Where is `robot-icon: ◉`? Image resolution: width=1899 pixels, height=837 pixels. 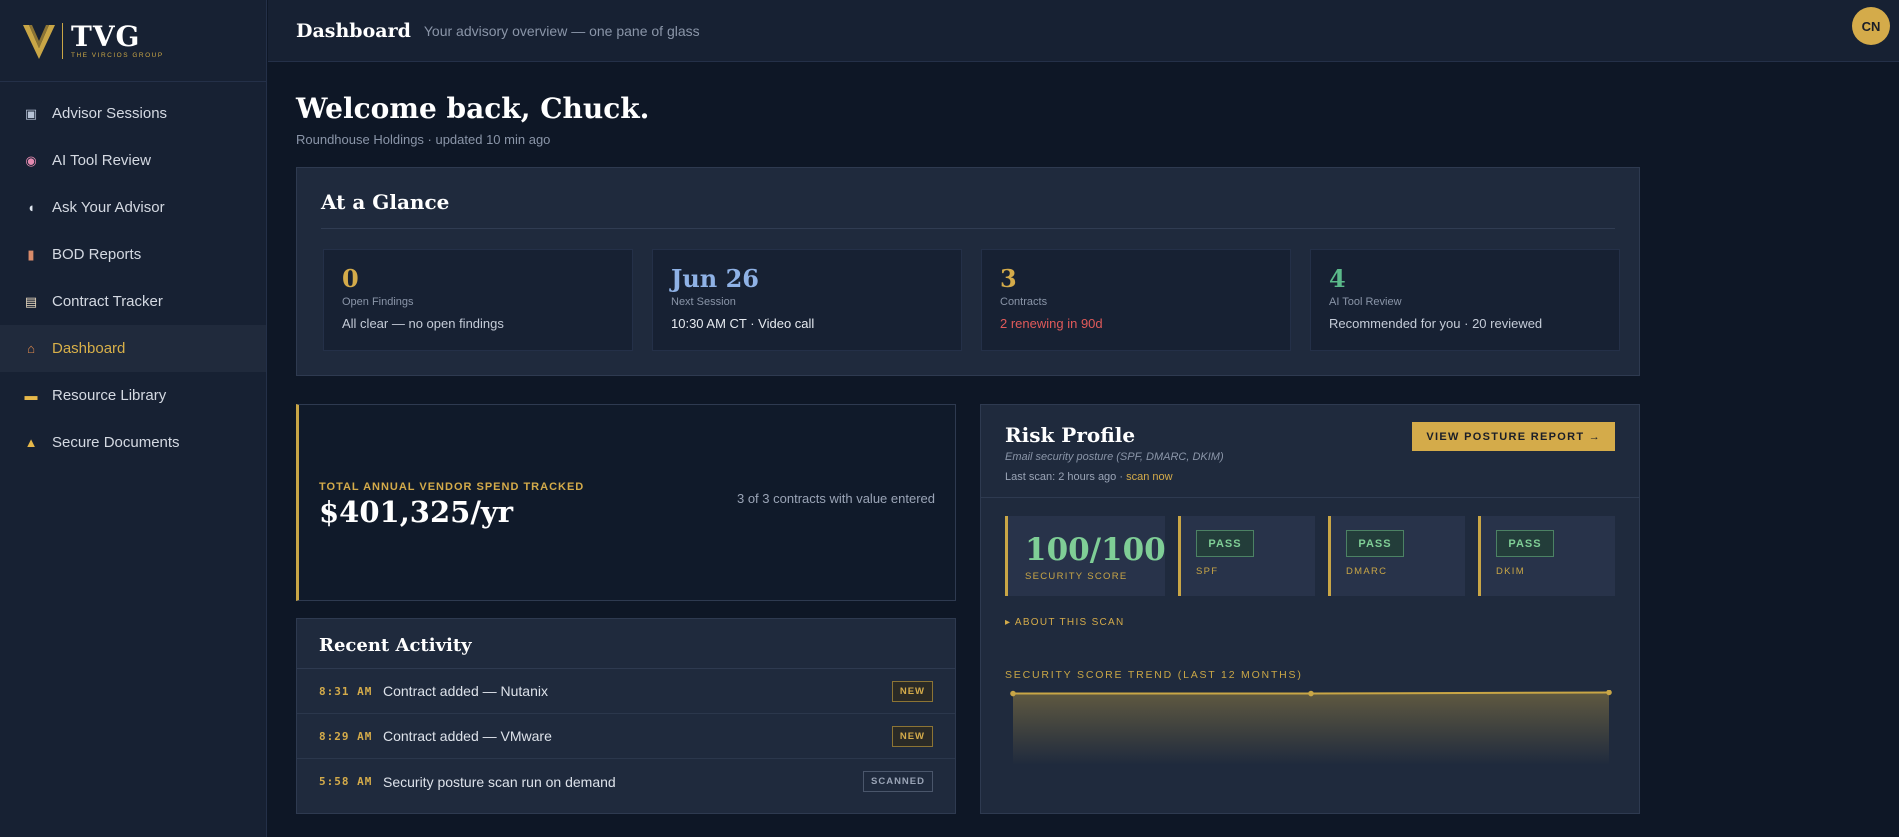 robot-icon: ◉ is located at coordinates (31, 160).